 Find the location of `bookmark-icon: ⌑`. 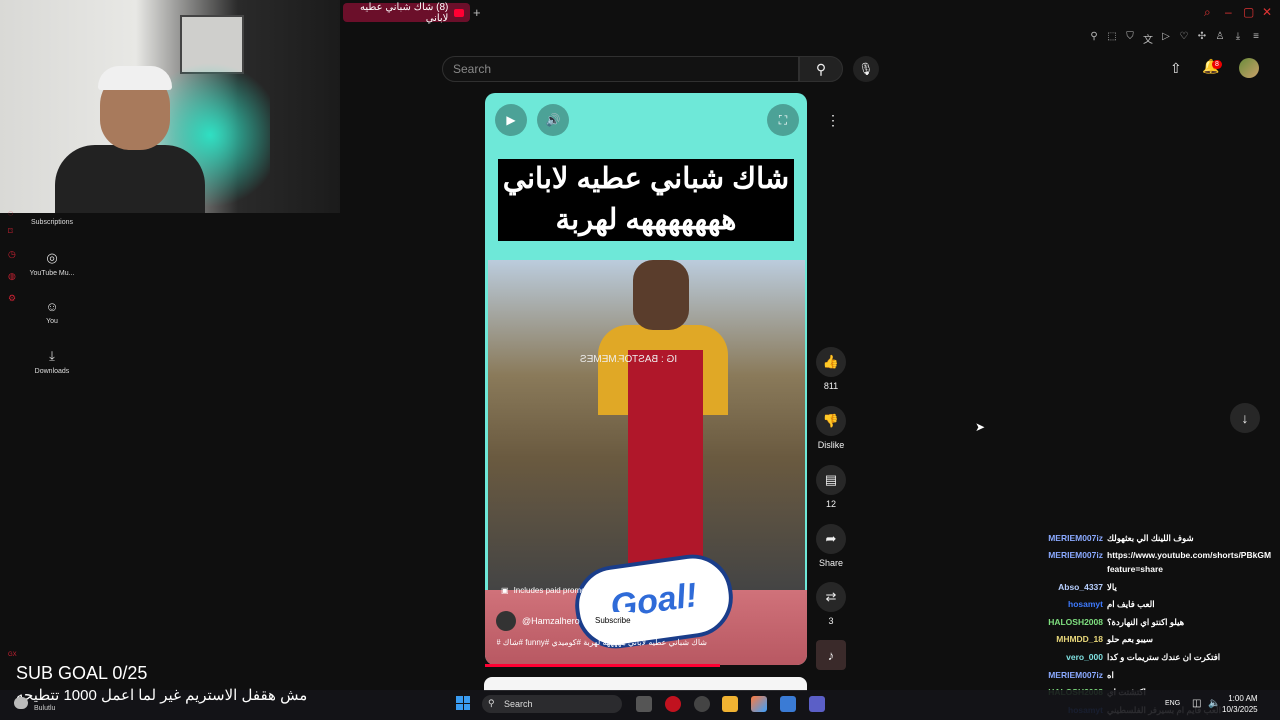

bookmark-icon: ⌑ is located at coordinates (10, 231).